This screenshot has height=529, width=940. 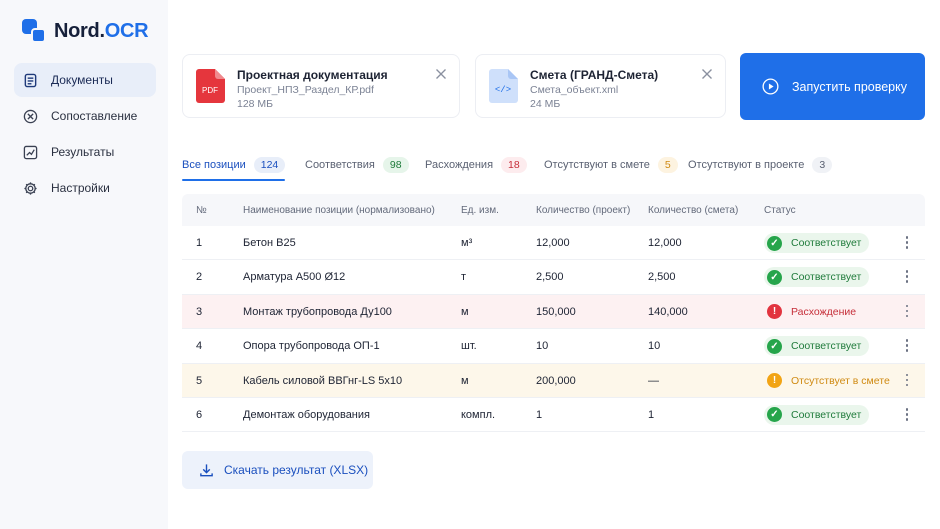 I want to click on file-size: 128 МБ, so click(x=255, y=104).